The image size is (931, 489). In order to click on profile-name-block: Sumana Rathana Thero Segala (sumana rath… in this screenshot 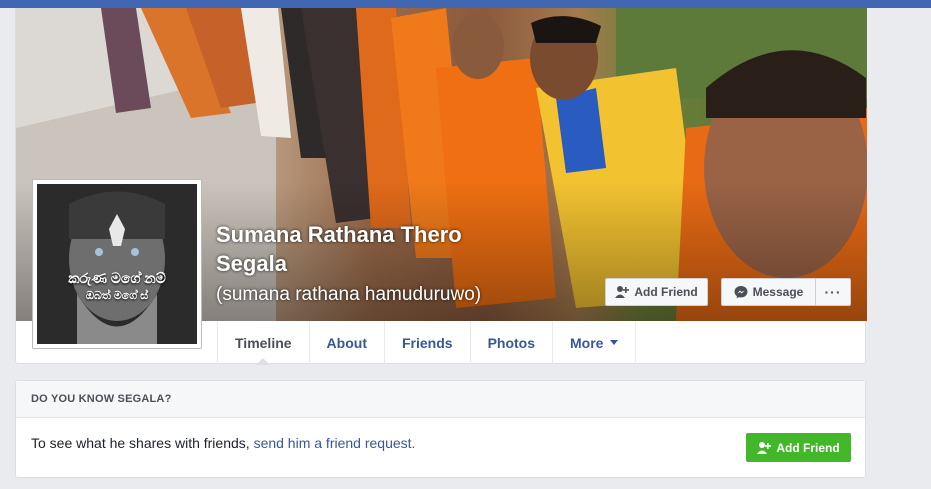, I will do `click(348, 264)`.